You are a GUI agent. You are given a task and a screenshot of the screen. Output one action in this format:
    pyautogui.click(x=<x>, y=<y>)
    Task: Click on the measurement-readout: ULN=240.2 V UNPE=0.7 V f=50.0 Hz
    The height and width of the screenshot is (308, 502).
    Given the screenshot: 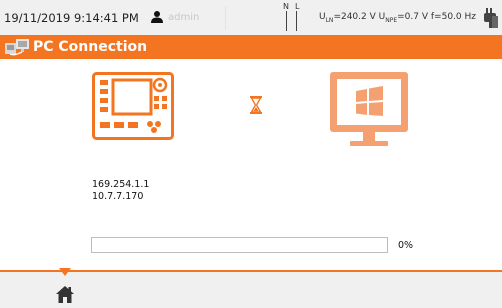 What is the action you would take?
    pyautogui.click(x=397, y=18)
    